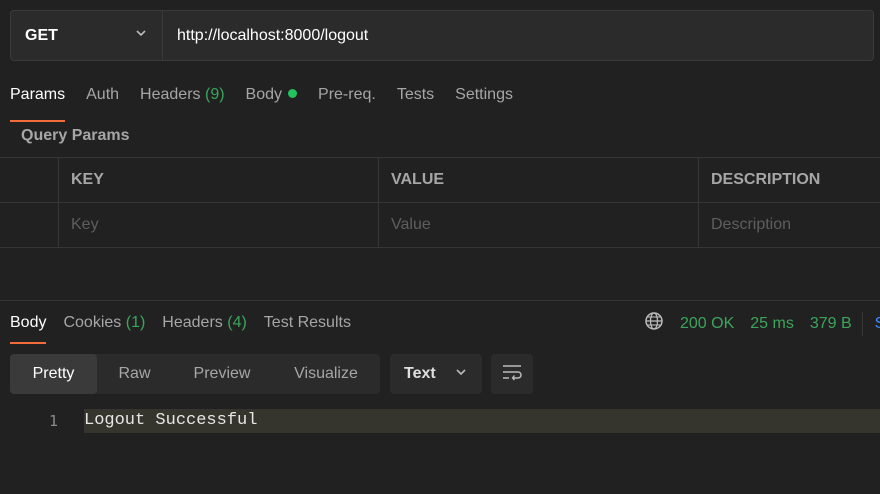 This screenshot has height=494, width=880. What do you see at coordinates (222, 374) in the screenshot?
I see `view-preview: Preview` at bounding box center [222, 374].